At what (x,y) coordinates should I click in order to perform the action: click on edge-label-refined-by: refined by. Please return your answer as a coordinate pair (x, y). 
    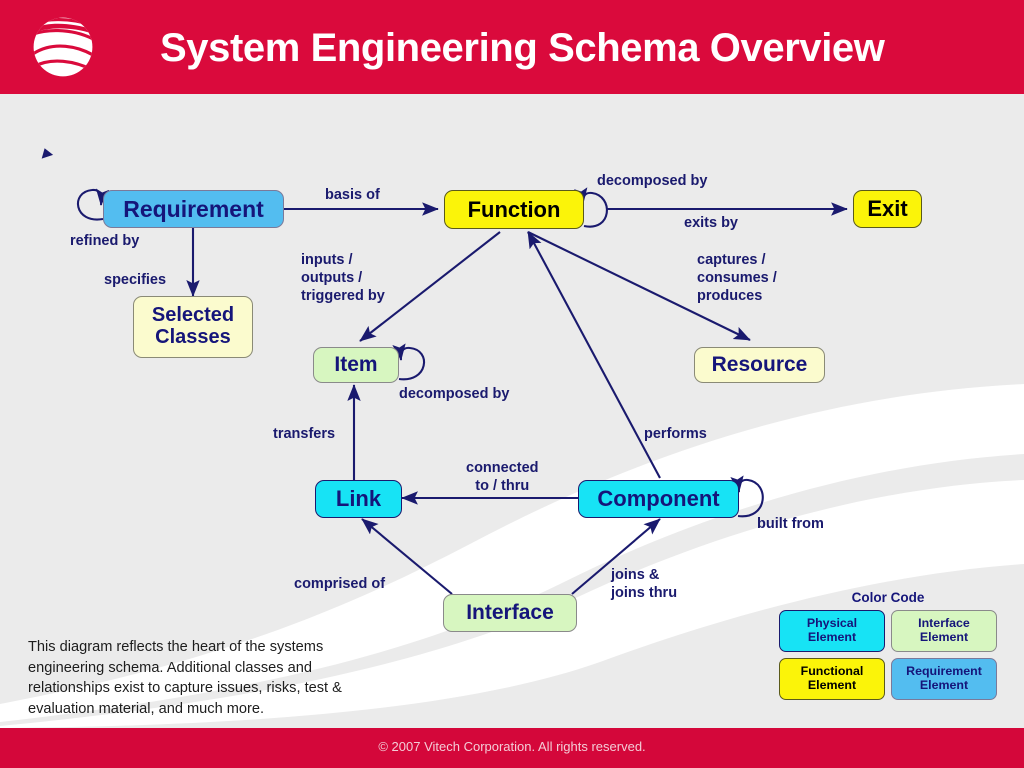
    Looking at the image, I should click on (105, 241).